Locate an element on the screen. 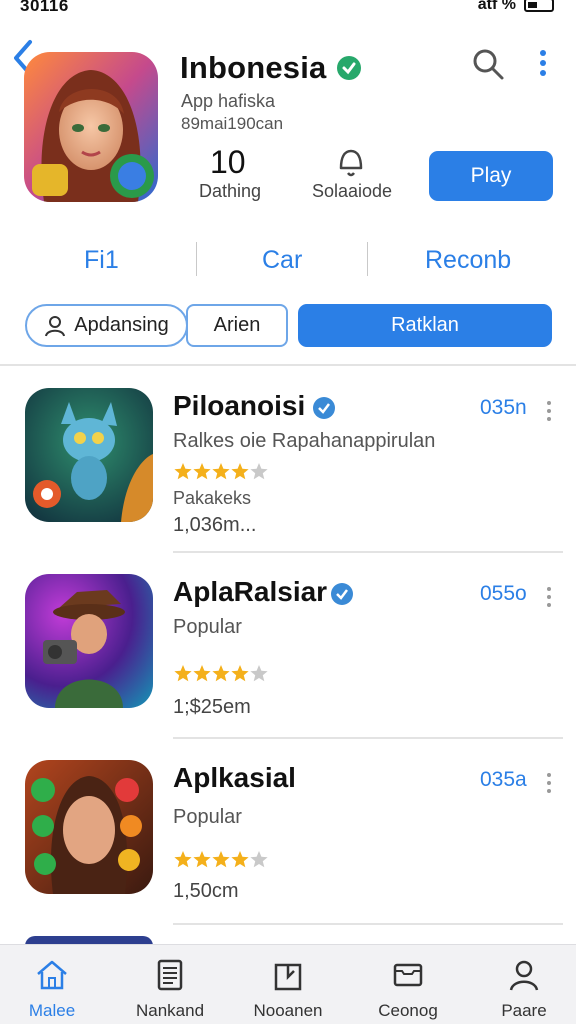 The image size is (576, 1024). stat-value: 10 is located at coordinates (228, 162).